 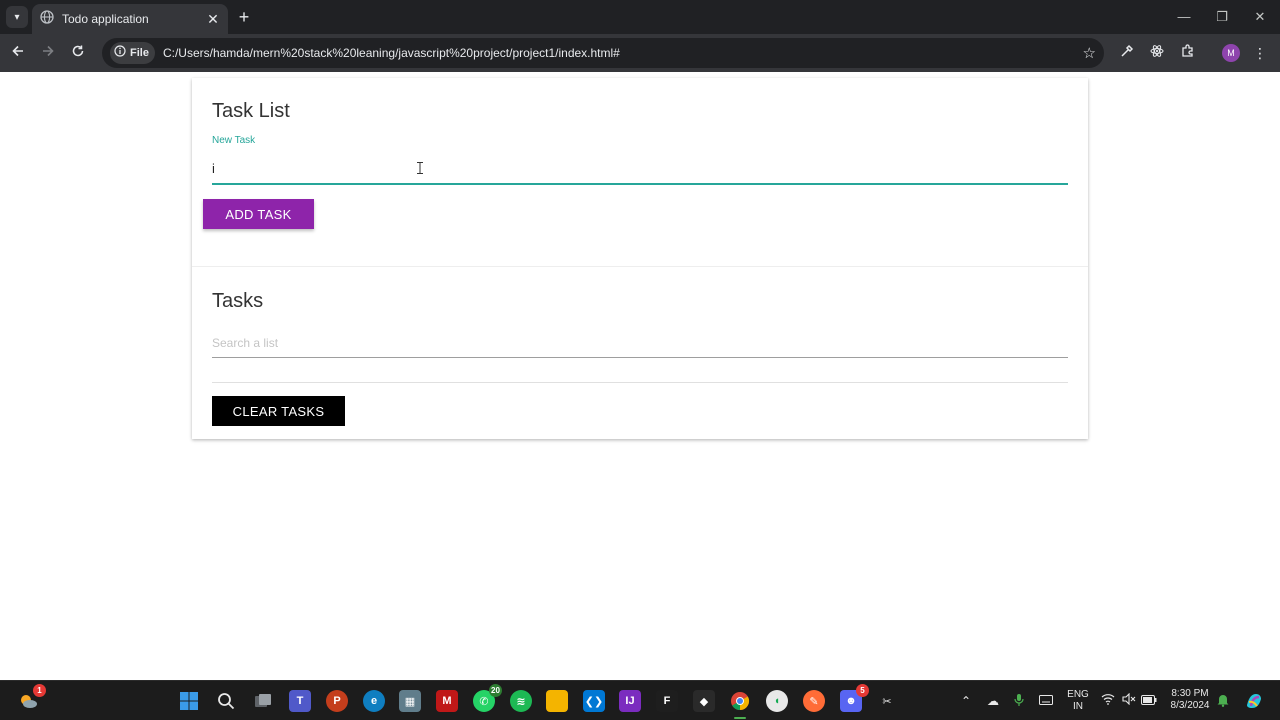 I want to click on davinci-icon: ◆, so click(x=704, y=701).